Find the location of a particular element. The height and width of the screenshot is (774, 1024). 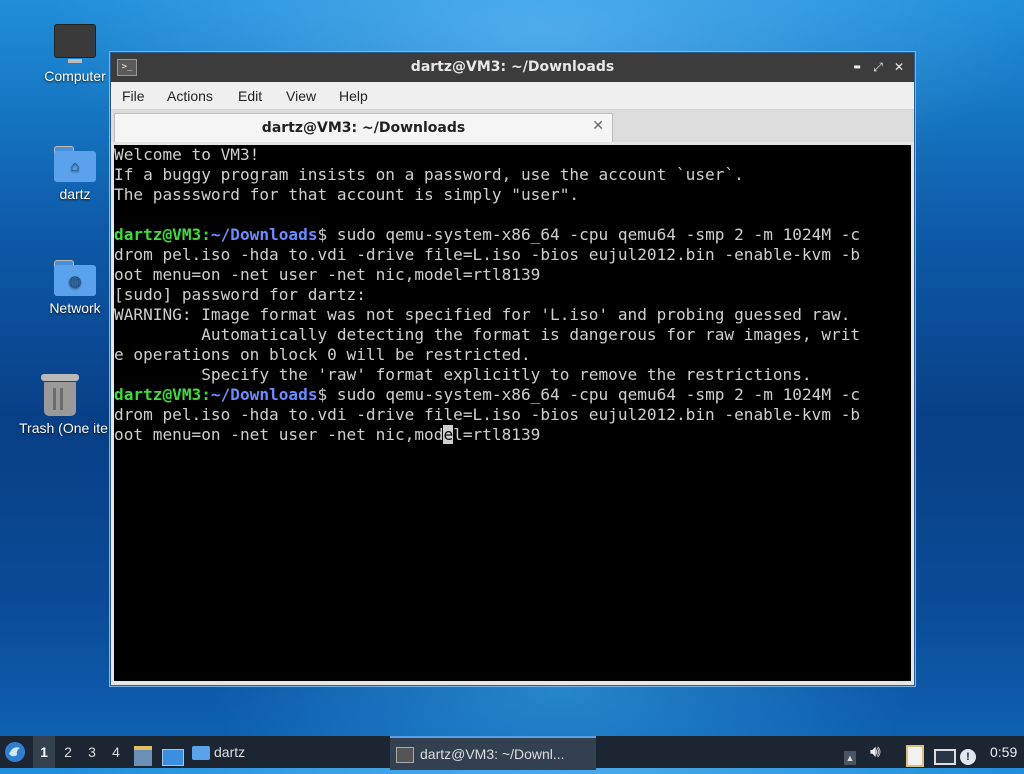

close-button: ✕ is located at coordinates (899, 67).